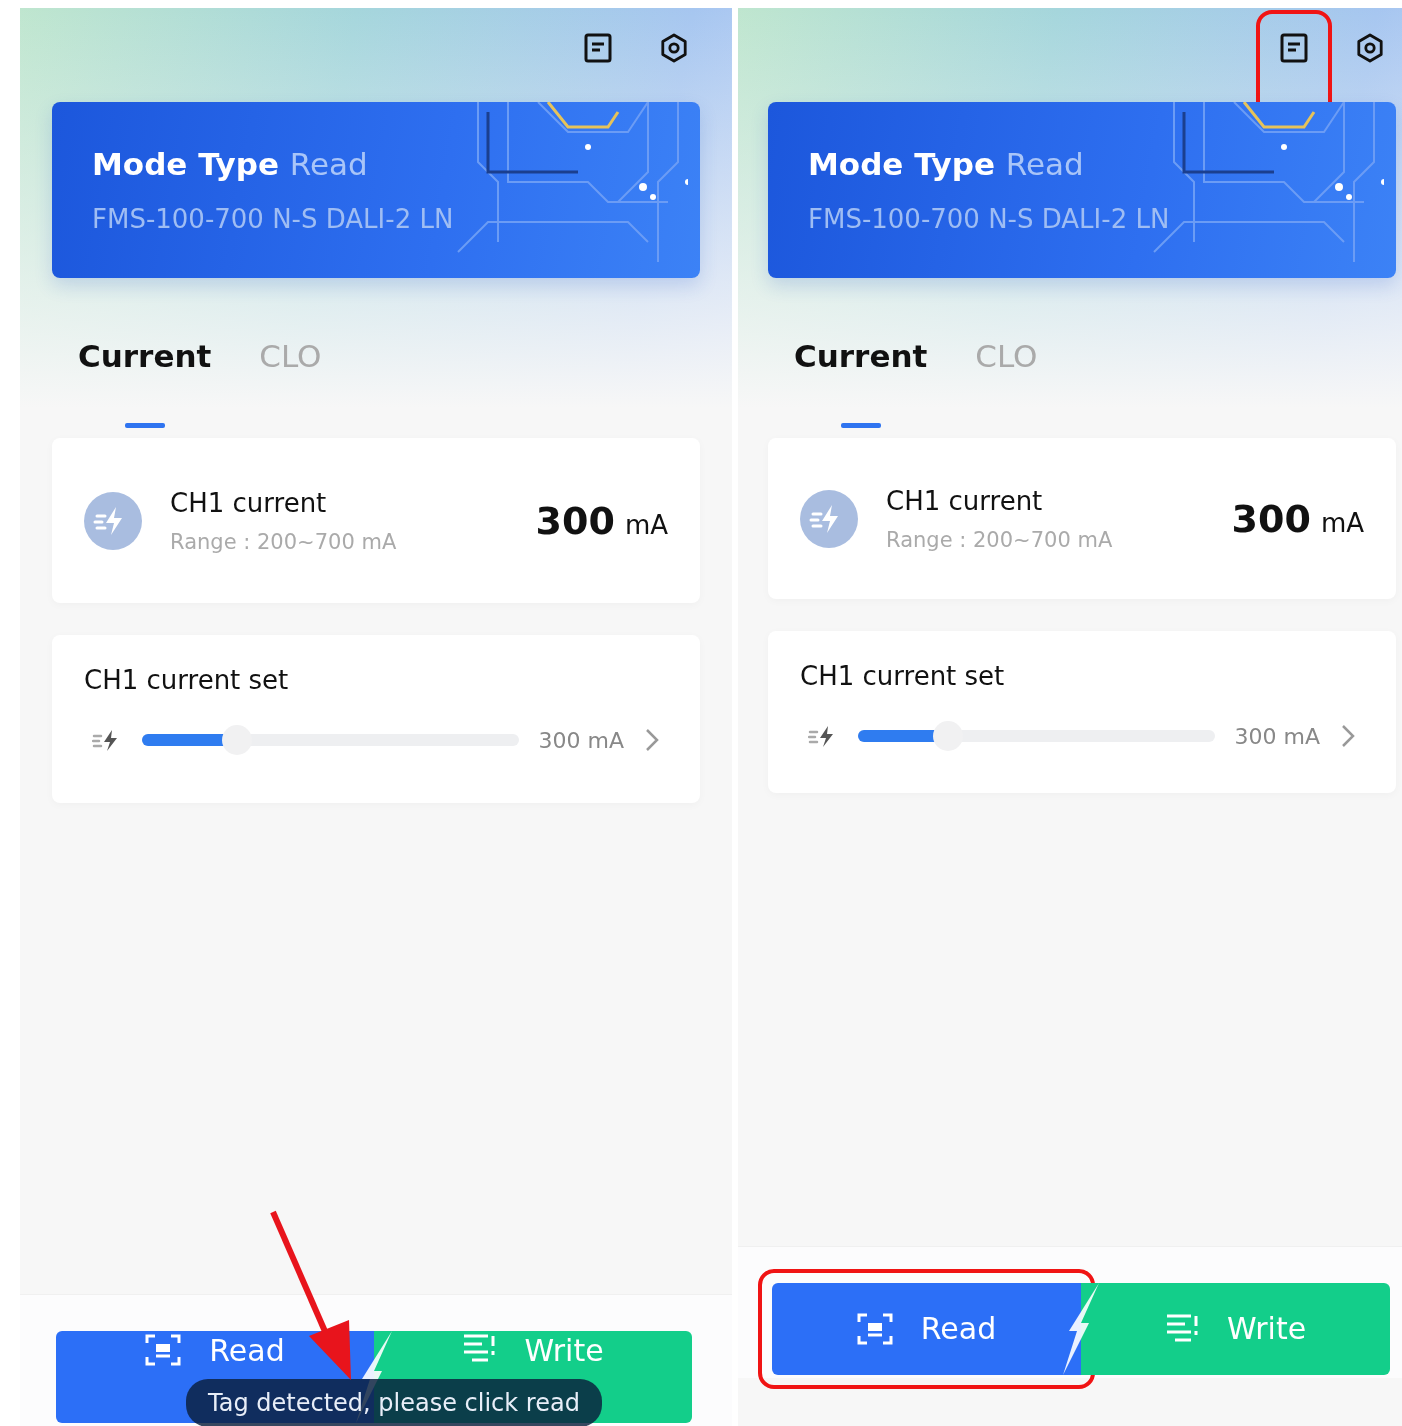 Image resolution: width=1402 pixels, height=1426 pixels. I want to click on read-button: Read, so click(926, 1329).